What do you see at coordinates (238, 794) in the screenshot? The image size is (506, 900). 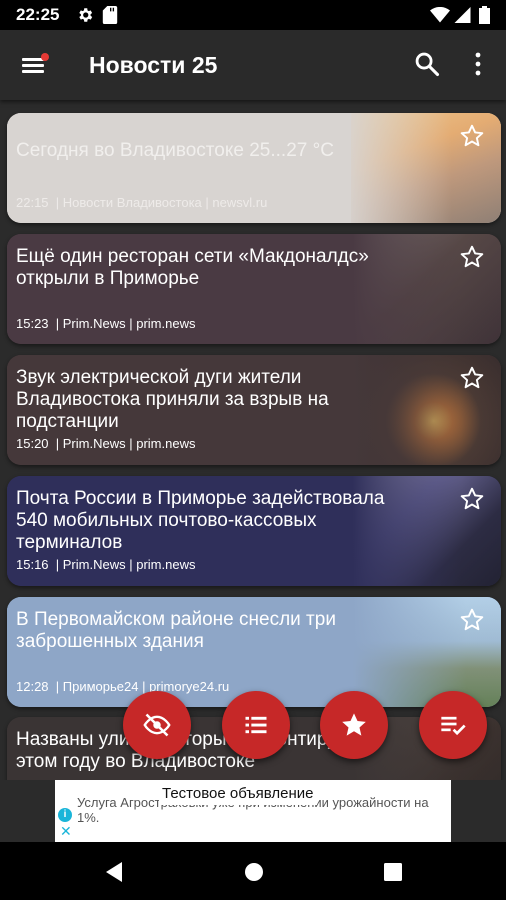 I see `test-ad-label: Тестовое объявление` at bounding box center [238, 794].